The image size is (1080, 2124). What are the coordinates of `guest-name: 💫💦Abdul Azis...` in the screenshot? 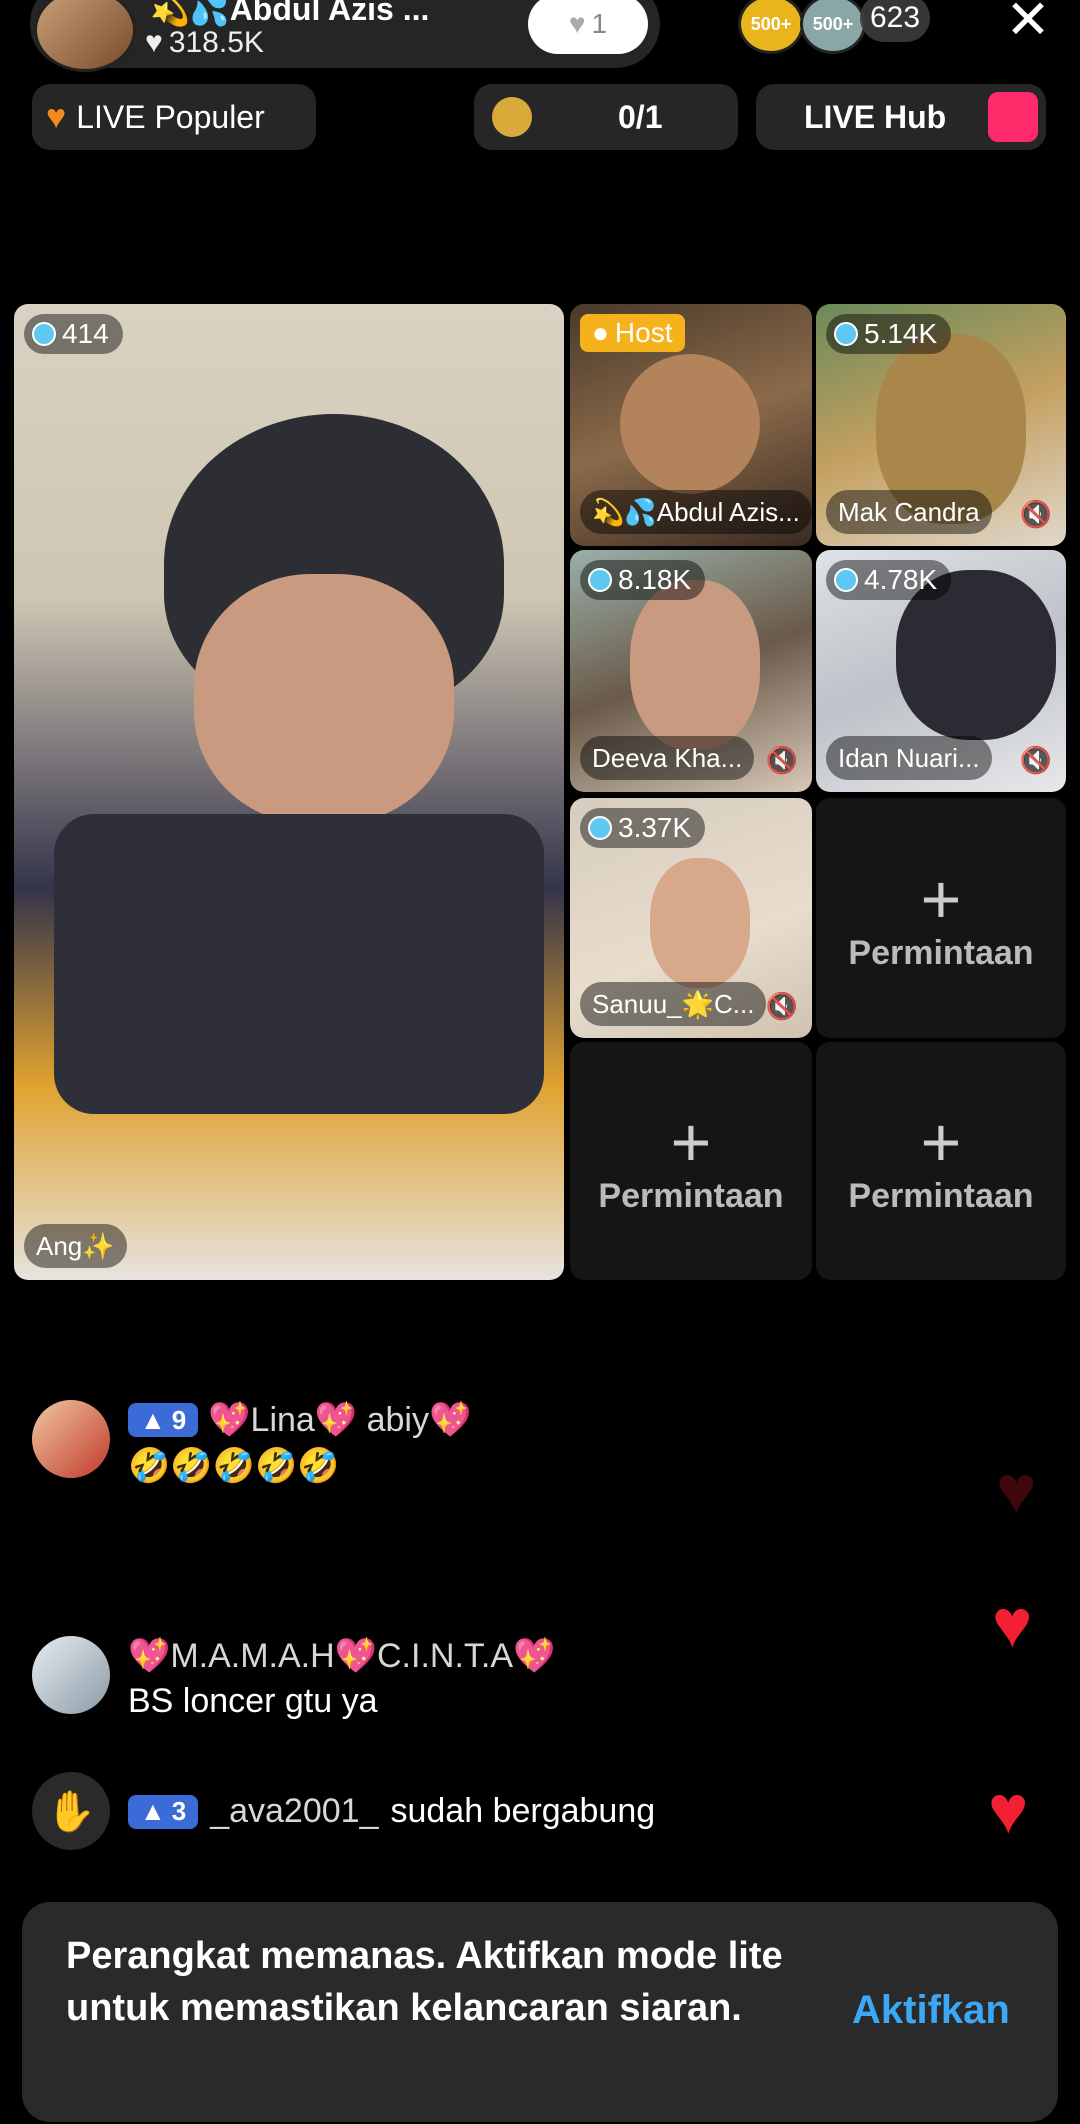 It's located at (696, 512).